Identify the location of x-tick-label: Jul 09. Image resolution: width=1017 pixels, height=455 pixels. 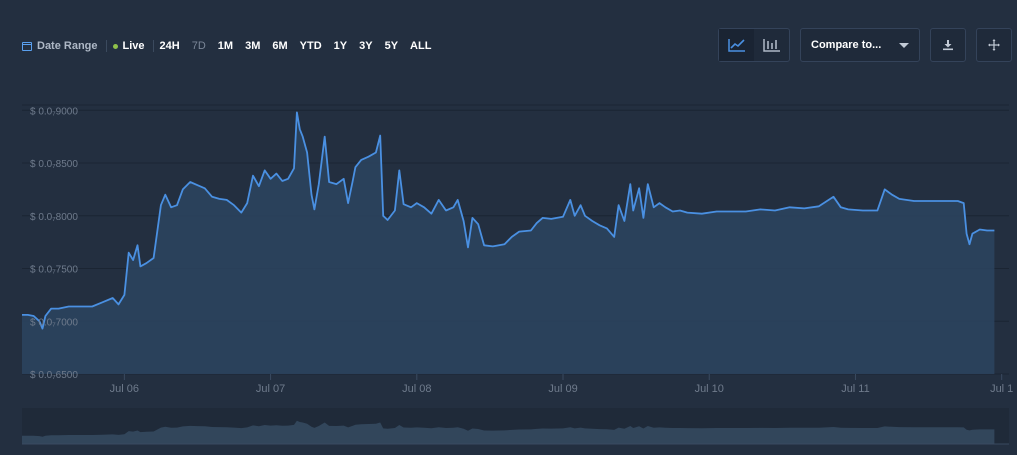
(562, 389).